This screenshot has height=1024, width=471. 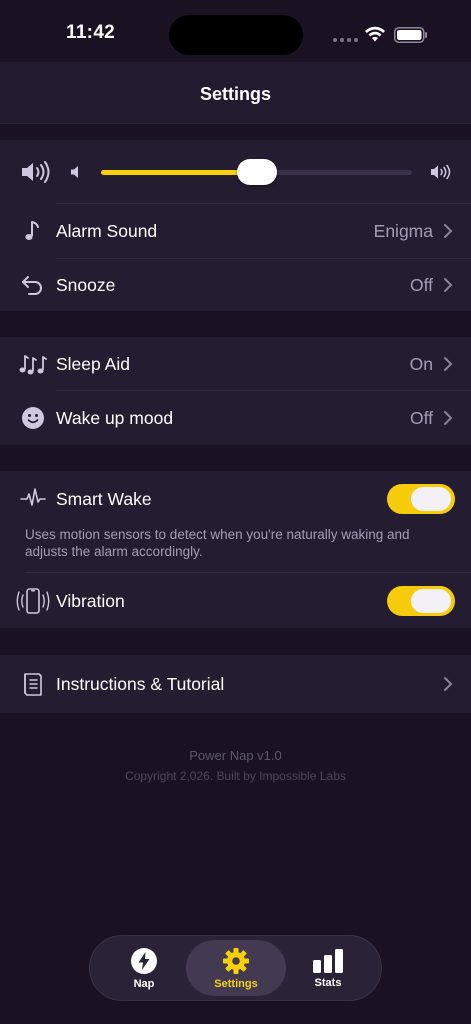 I want to click on snooze-value: Off, so click(x=421, y=285).